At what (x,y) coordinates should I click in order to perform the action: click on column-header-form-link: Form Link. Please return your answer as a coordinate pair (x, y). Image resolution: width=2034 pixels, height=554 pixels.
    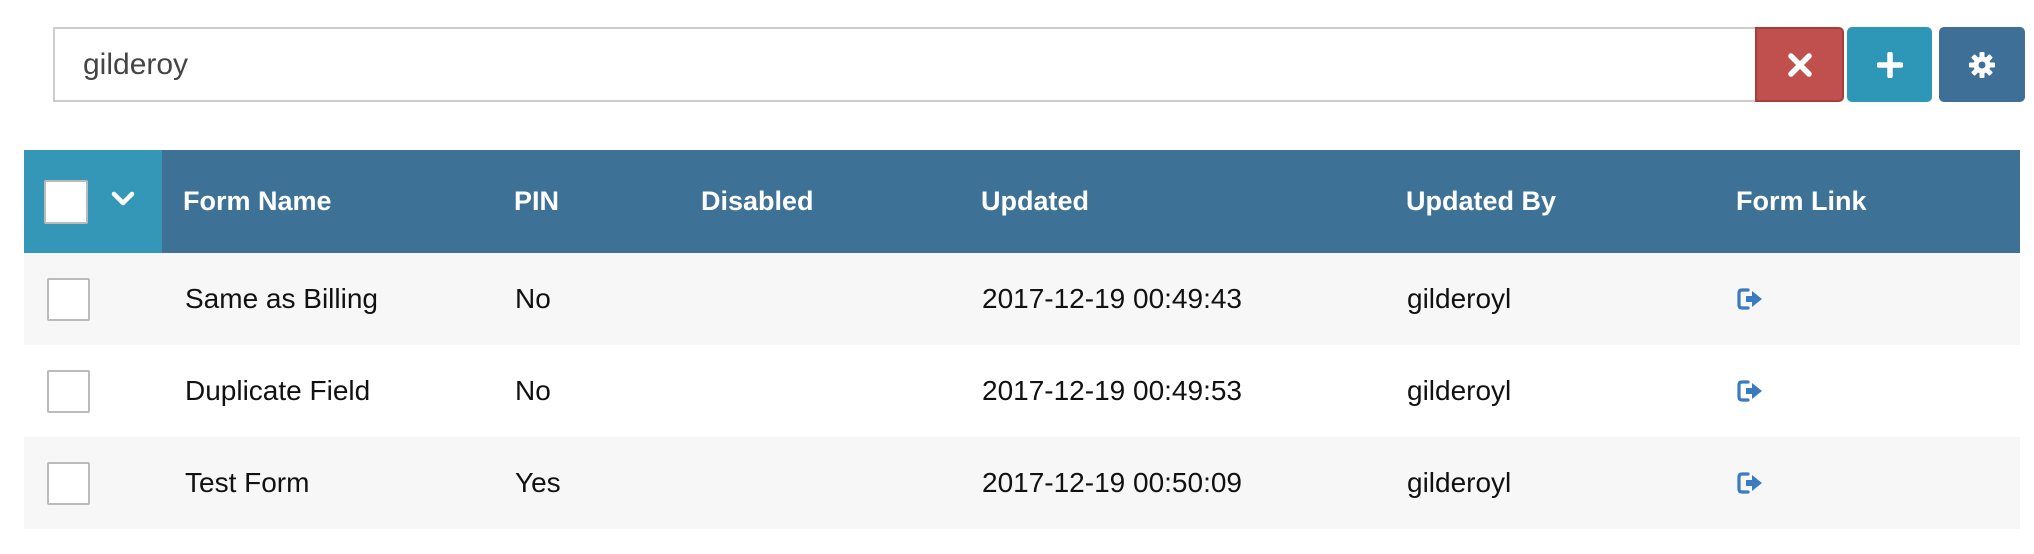
    Looking at the image, I should click on (1801, 201).